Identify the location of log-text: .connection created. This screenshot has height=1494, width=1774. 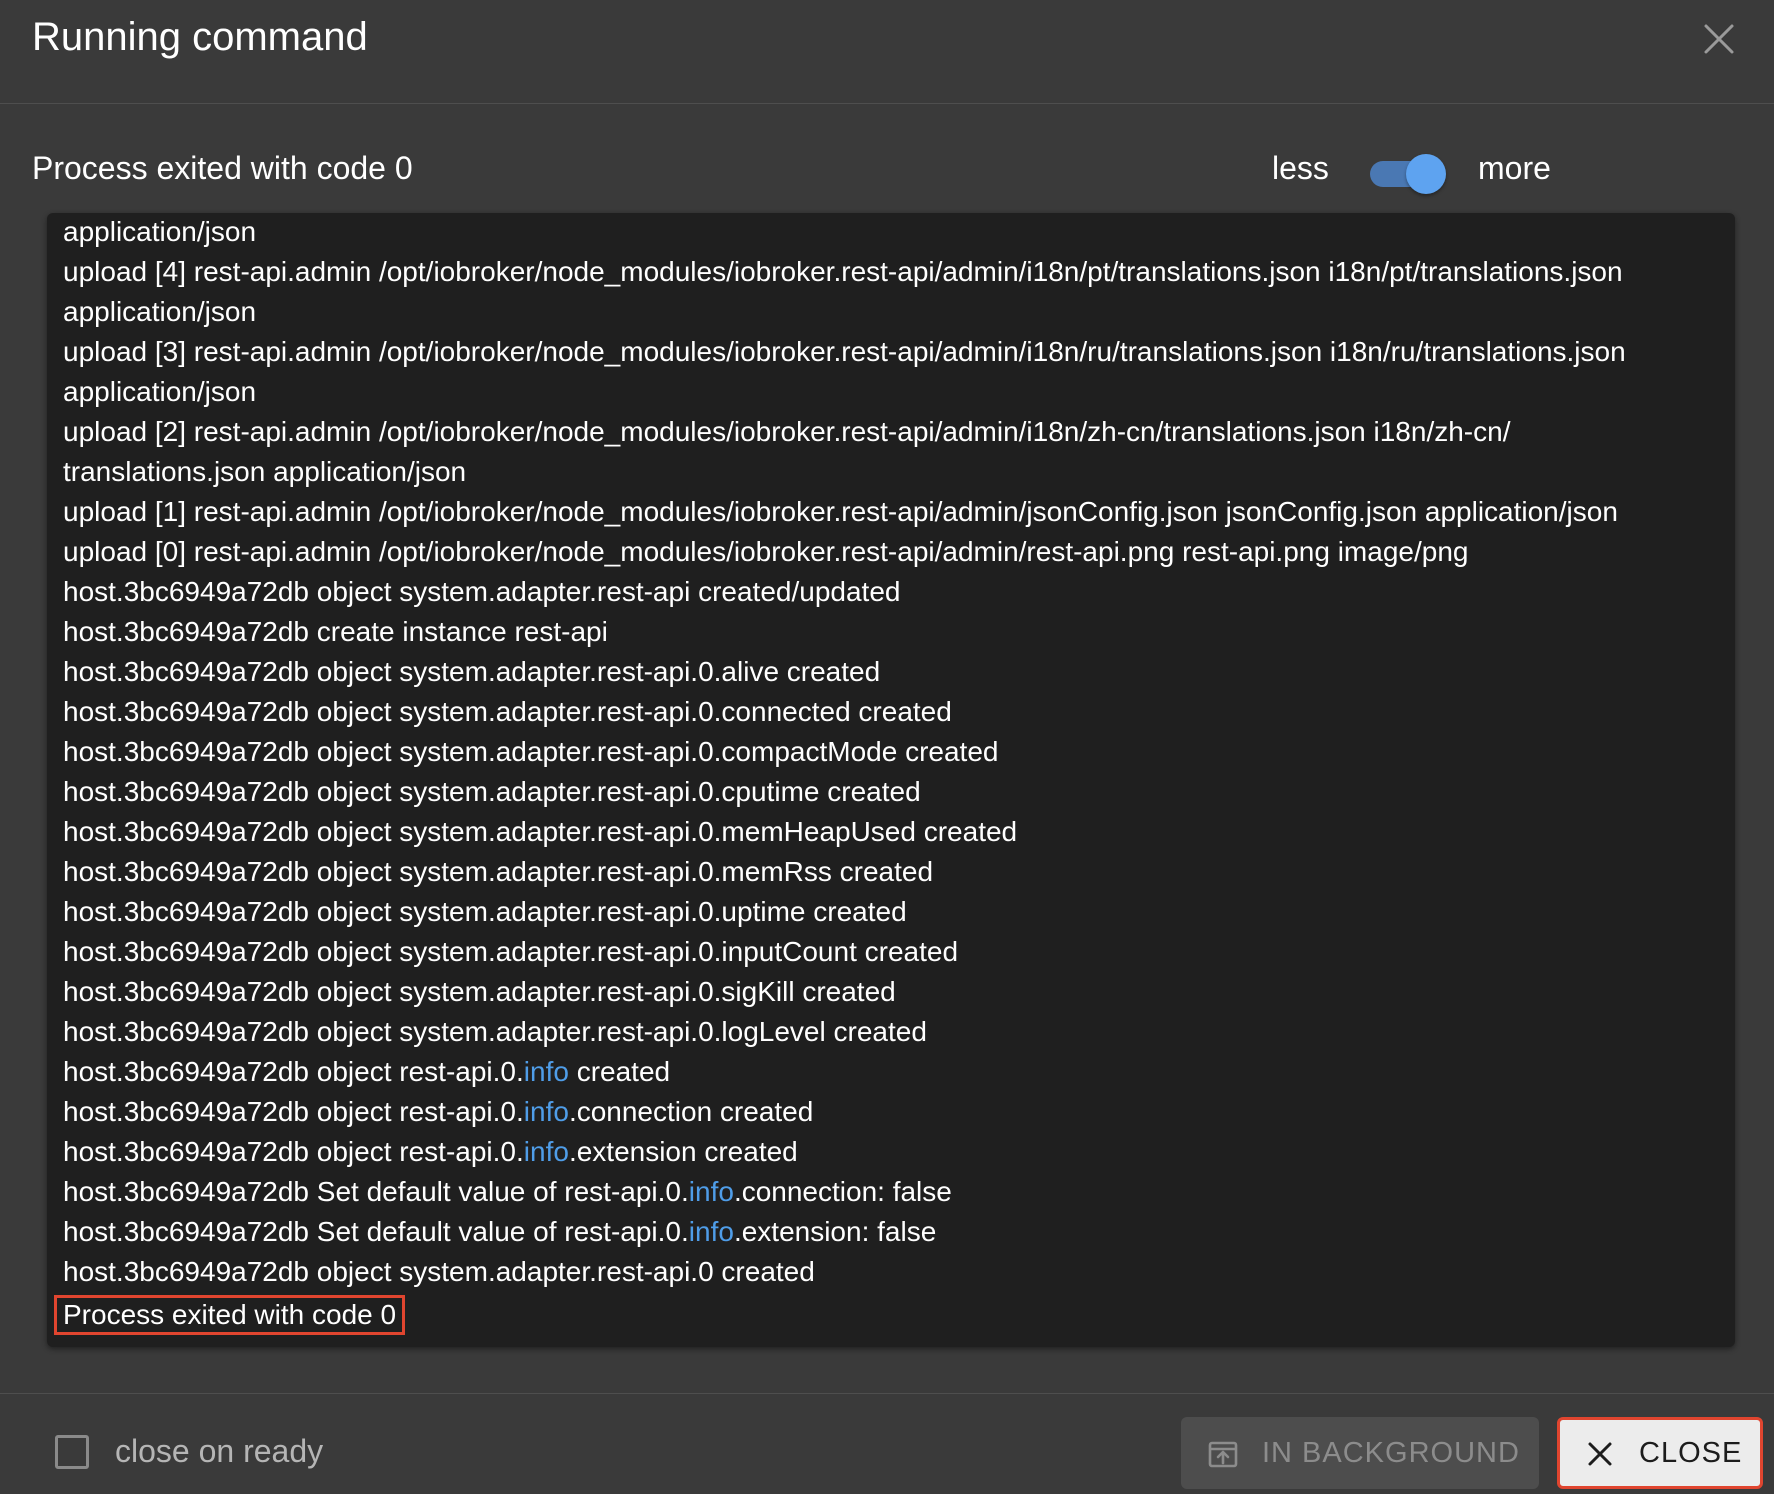
(691, 1111).